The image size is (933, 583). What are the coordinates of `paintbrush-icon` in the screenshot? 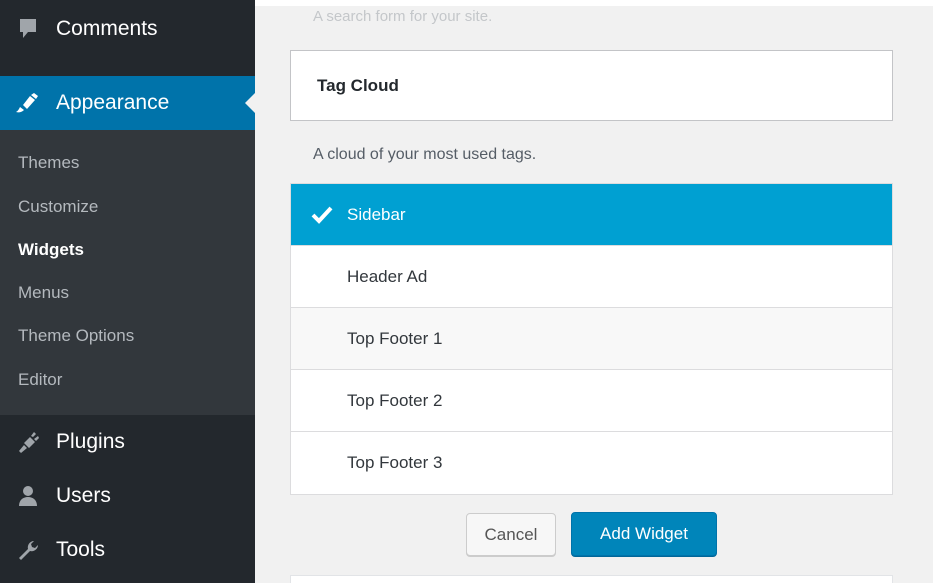 It's located at (28, 103).